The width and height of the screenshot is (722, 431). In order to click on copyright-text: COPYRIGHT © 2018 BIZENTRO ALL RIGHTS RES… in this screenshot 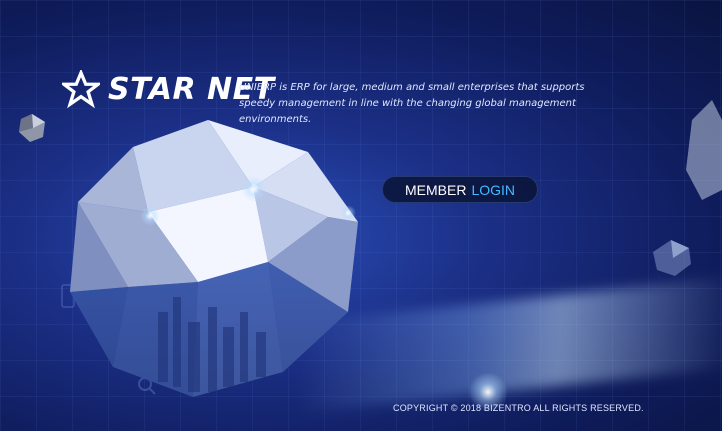, I will do `click(518, 408)`.